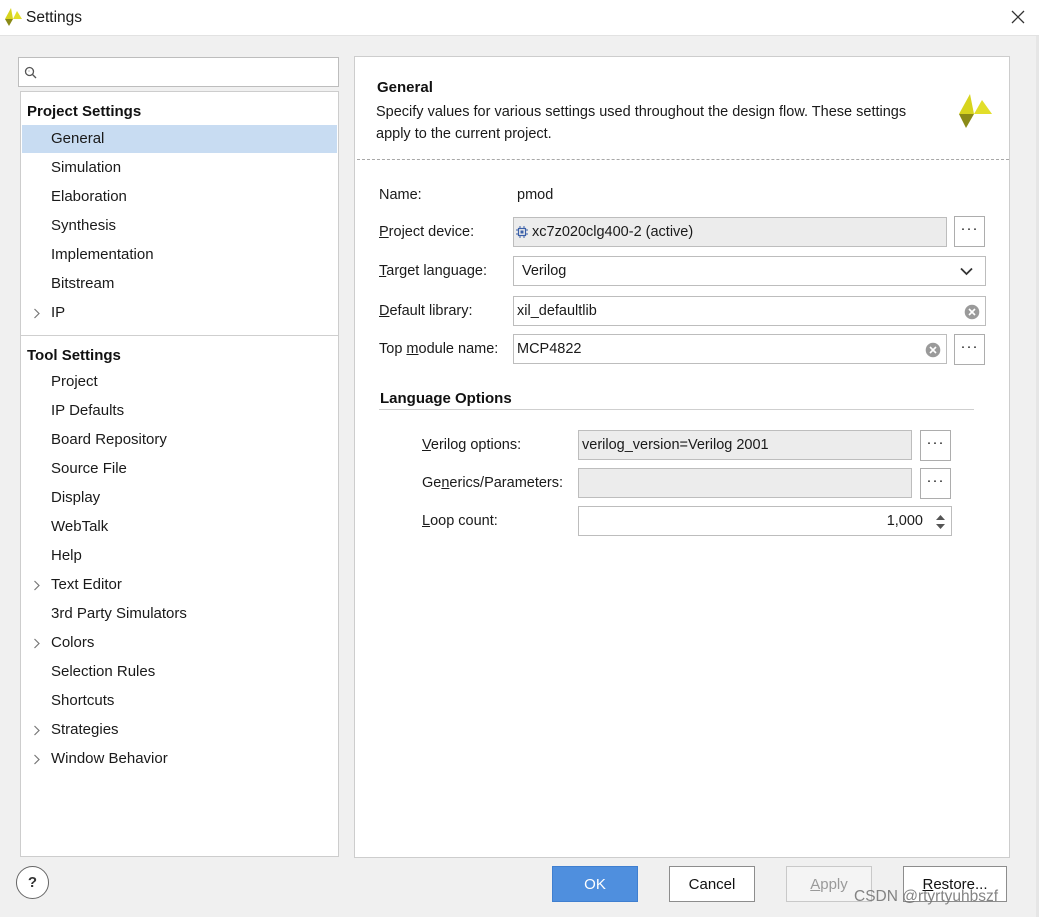 This screenshot has height=917, width=1039. Describe the element at coordinates (745, 483) in the screenshot. I see `generics-parameters-field` at that location.